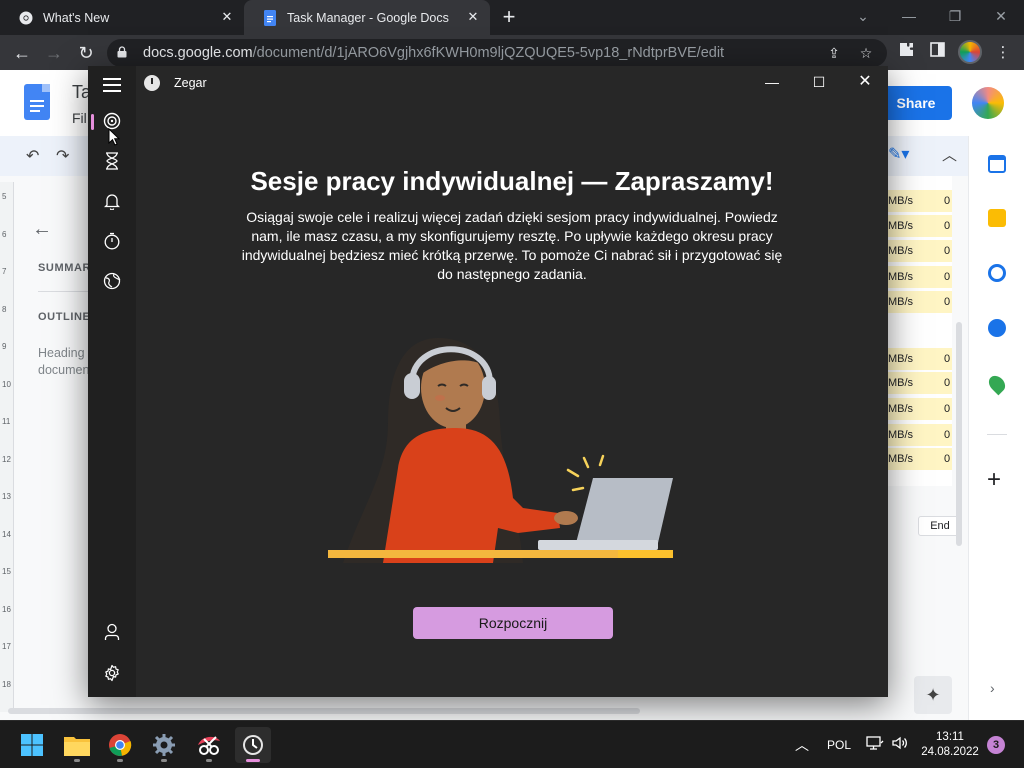  What do you see at coordinates (112, 673) in the screenshot?
I see `settings-gear-icon` at bounding box center [112, 673].